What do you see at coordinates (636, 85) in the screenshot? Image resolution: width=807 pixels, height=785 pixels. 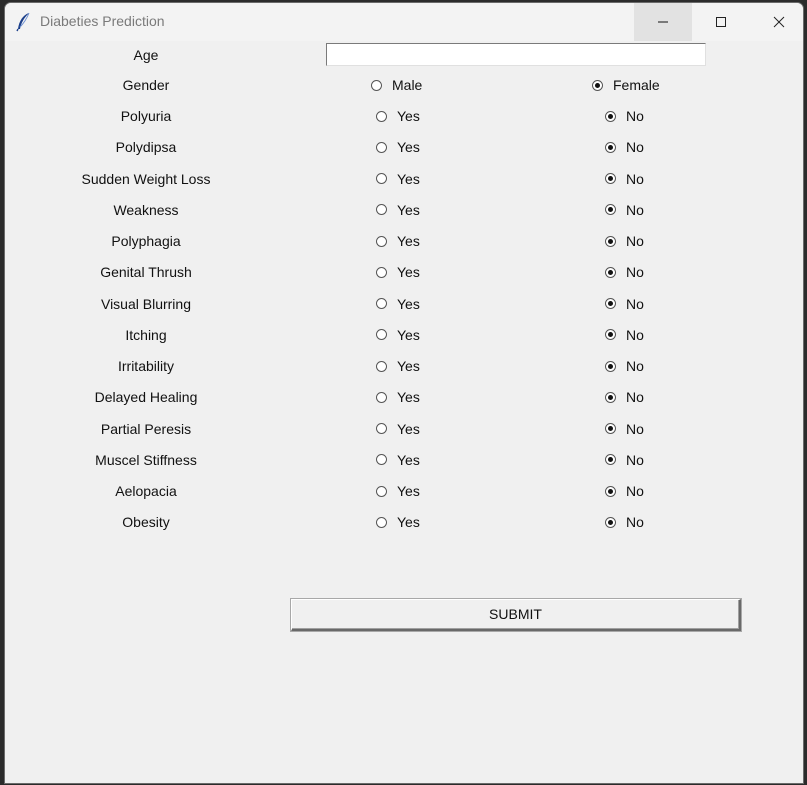 I see `option-label: Female` at bounding box center [636, 85].